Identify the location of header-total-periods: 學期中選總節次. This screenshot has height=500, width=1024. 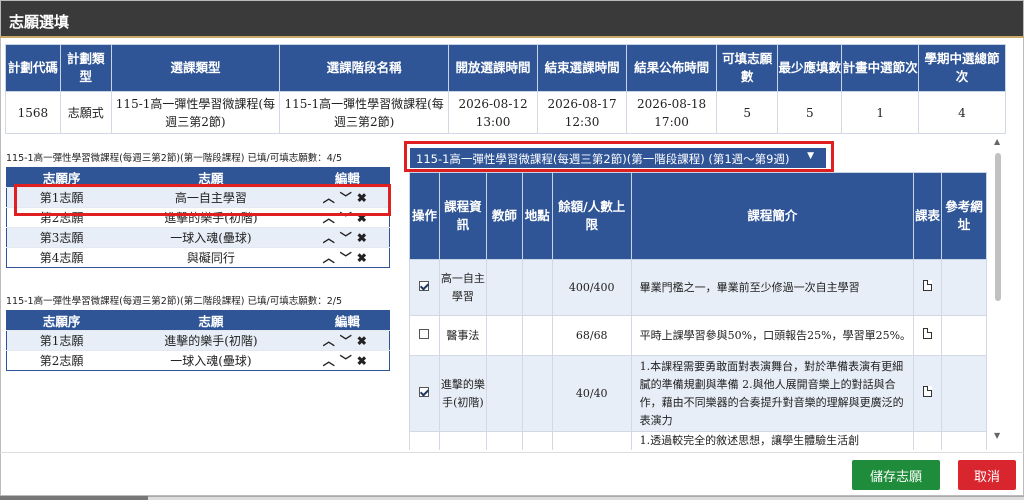
(962, 68).